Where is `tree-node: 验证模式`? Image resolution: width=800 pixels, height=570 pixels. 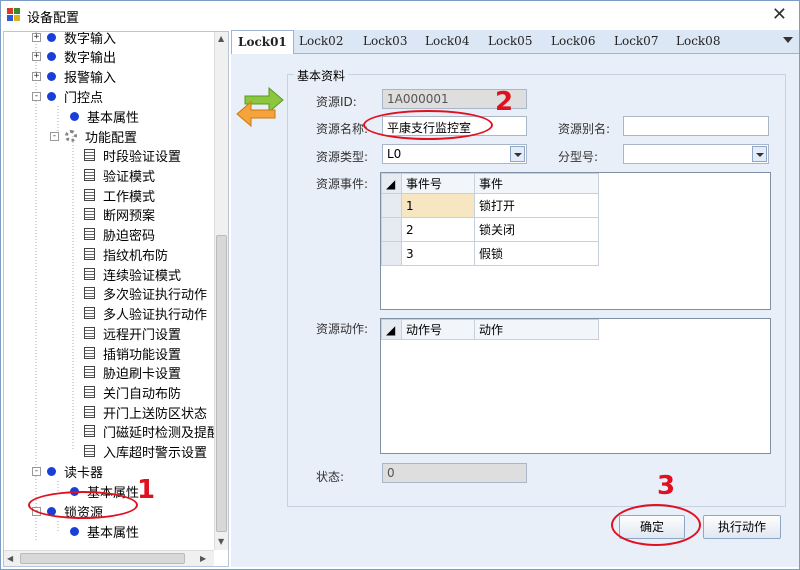
tree-node: 验证模式 is located at coordinates (119, 175).